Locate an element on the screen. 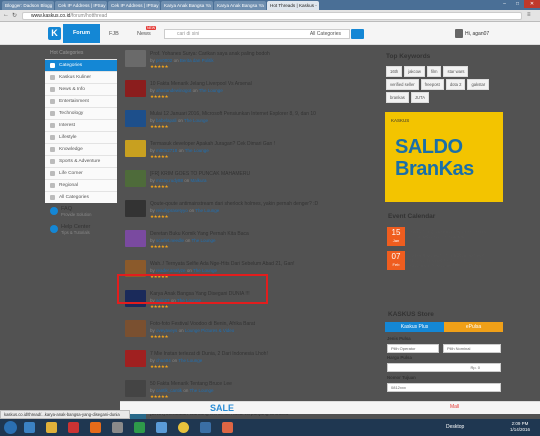 This screenshot has width=540, height=436. nominal-select: Pilih Nominal is located at coordinates (472, 348).